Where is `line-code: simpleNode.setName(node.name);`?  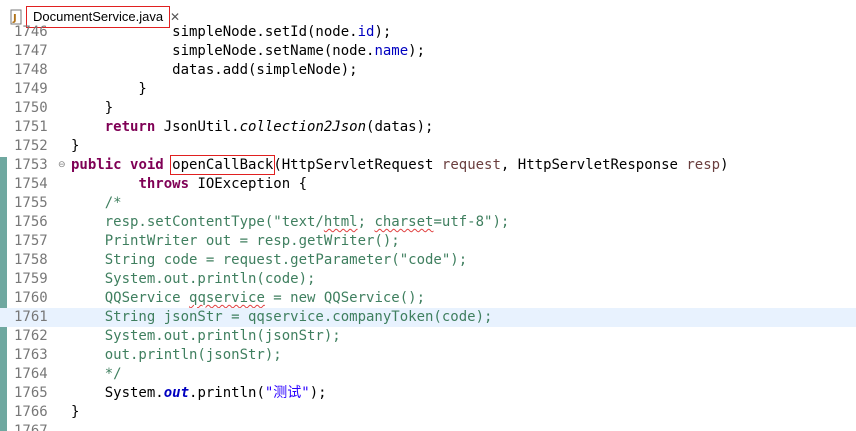 line-code: simpleNode.setName(node.name); is located at coordinates (248, 51).